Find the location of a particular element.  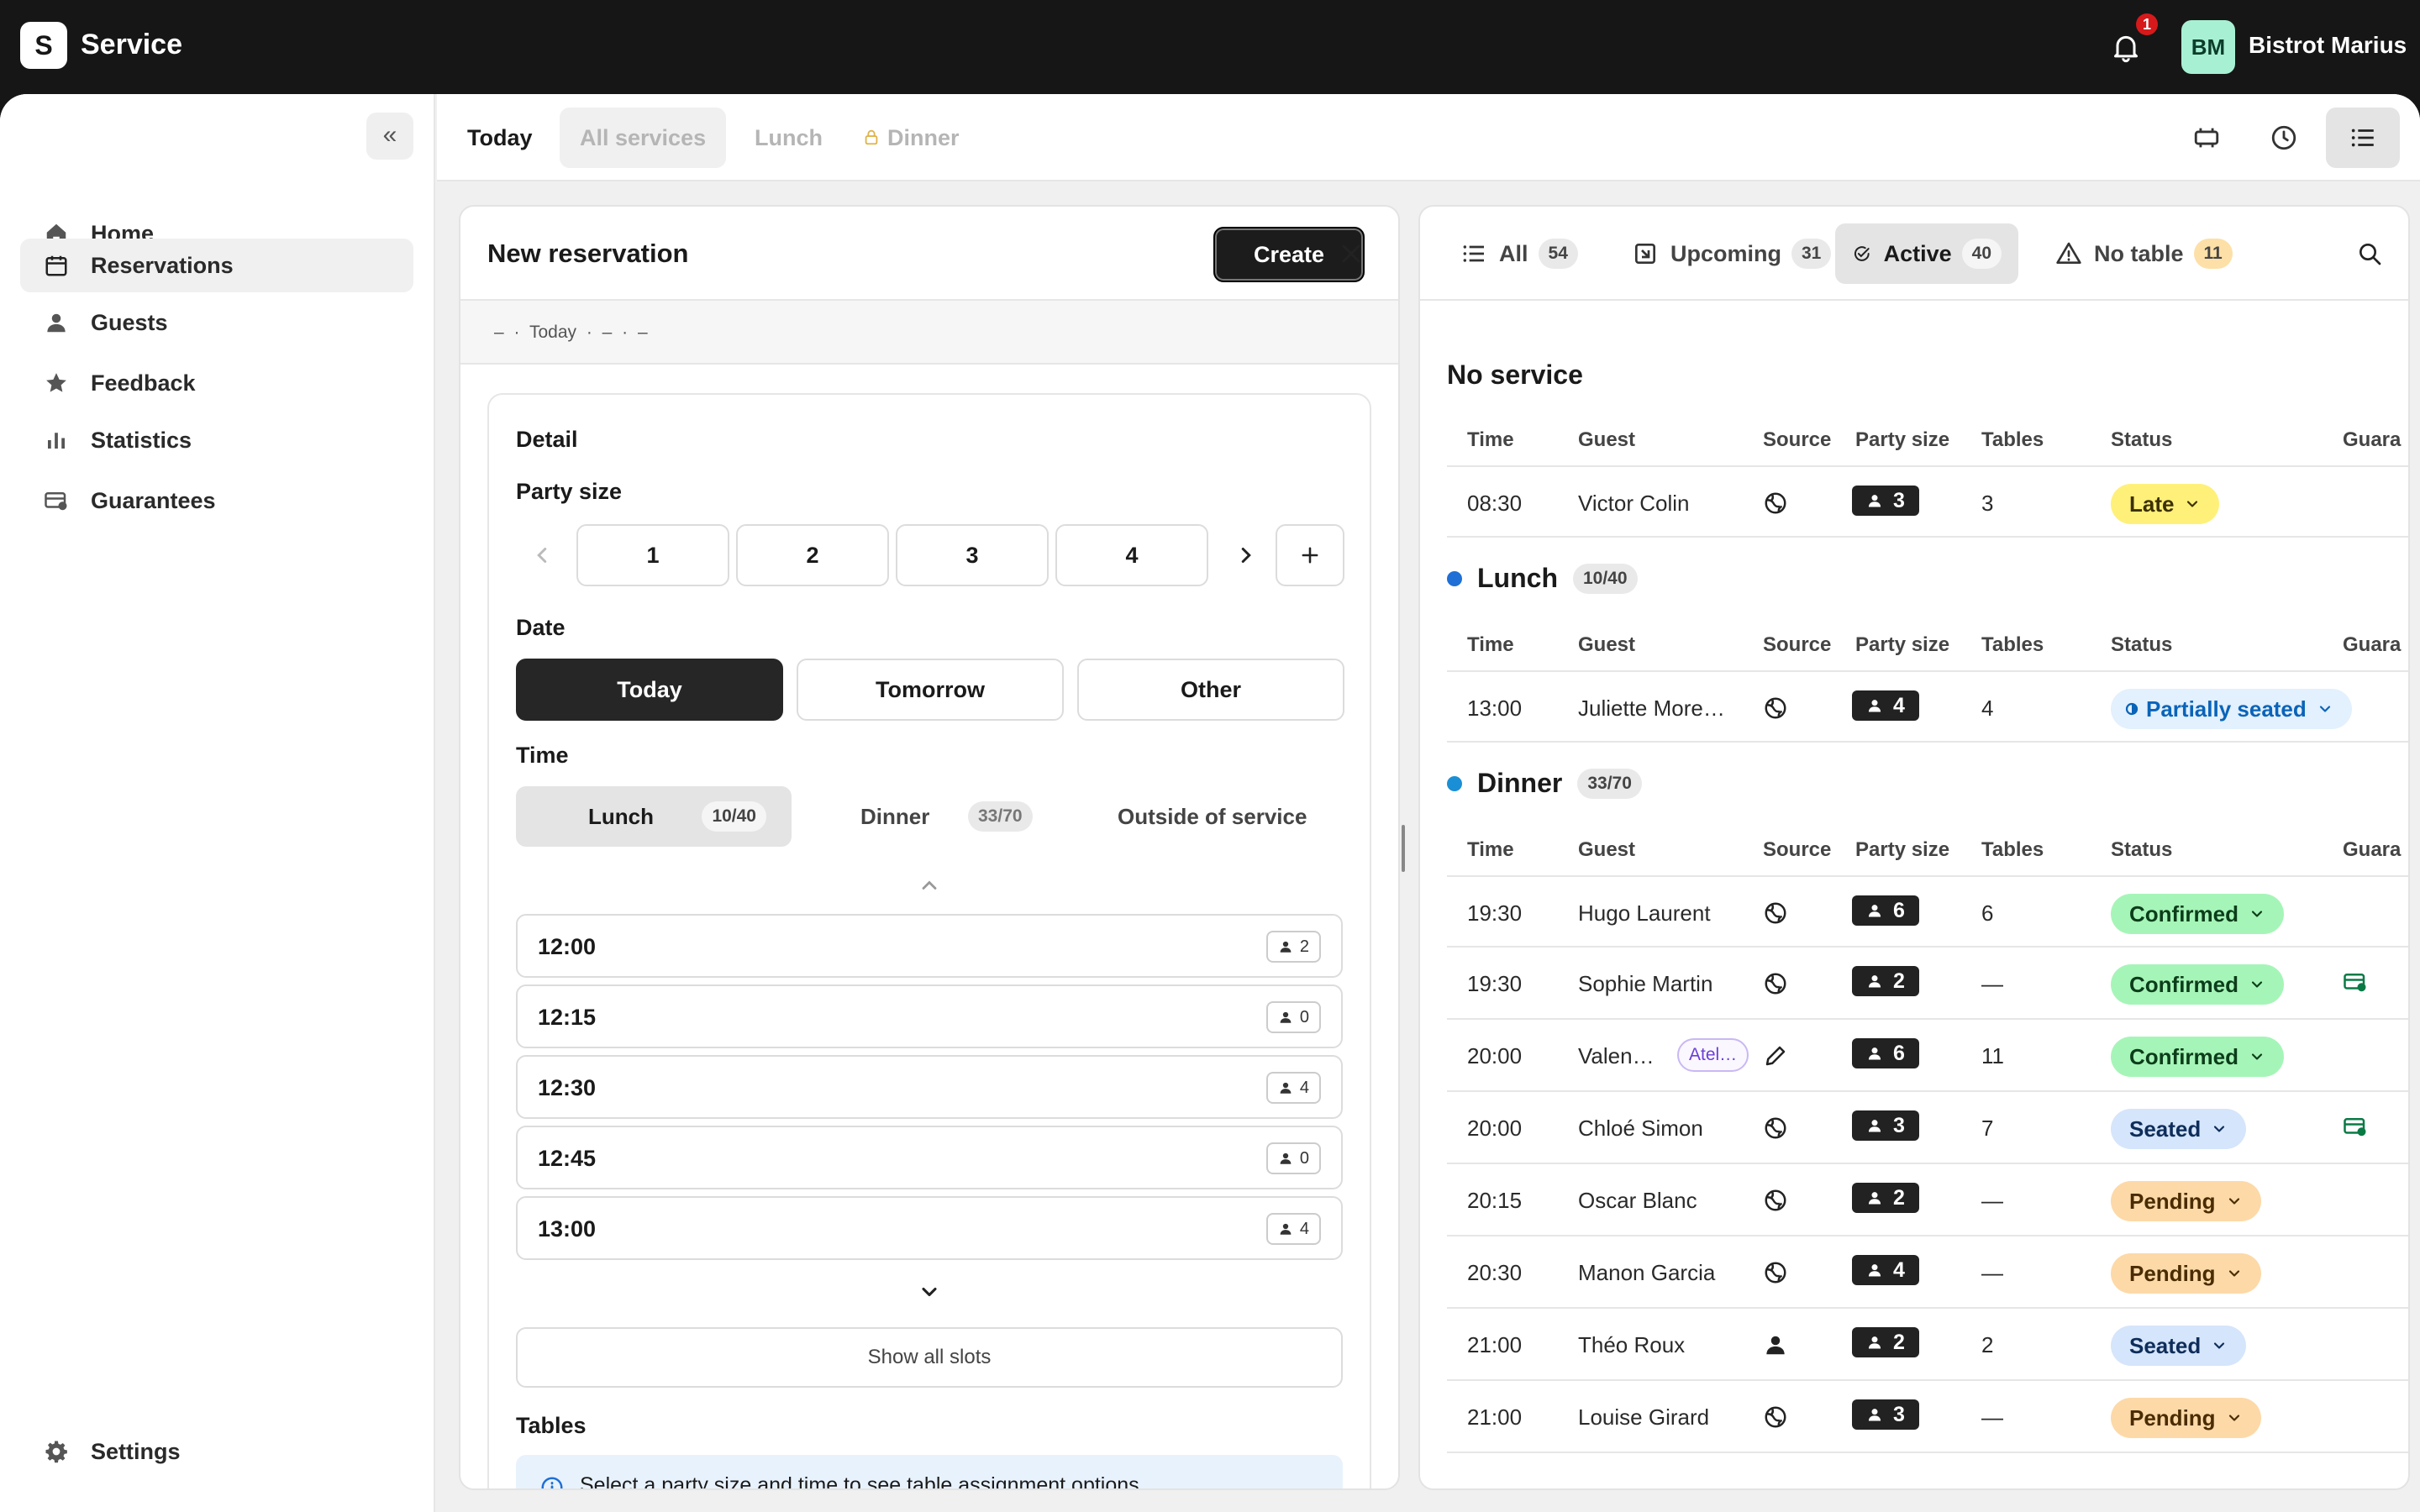

list-view-button is located at coordinates (2363, 138).